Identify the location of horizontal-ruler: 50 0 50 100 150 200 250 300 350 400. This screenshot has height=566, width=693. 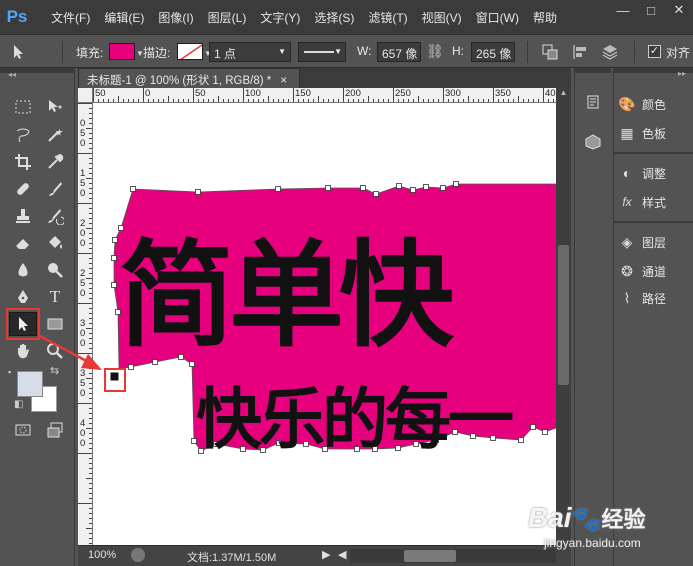
(324, 95).